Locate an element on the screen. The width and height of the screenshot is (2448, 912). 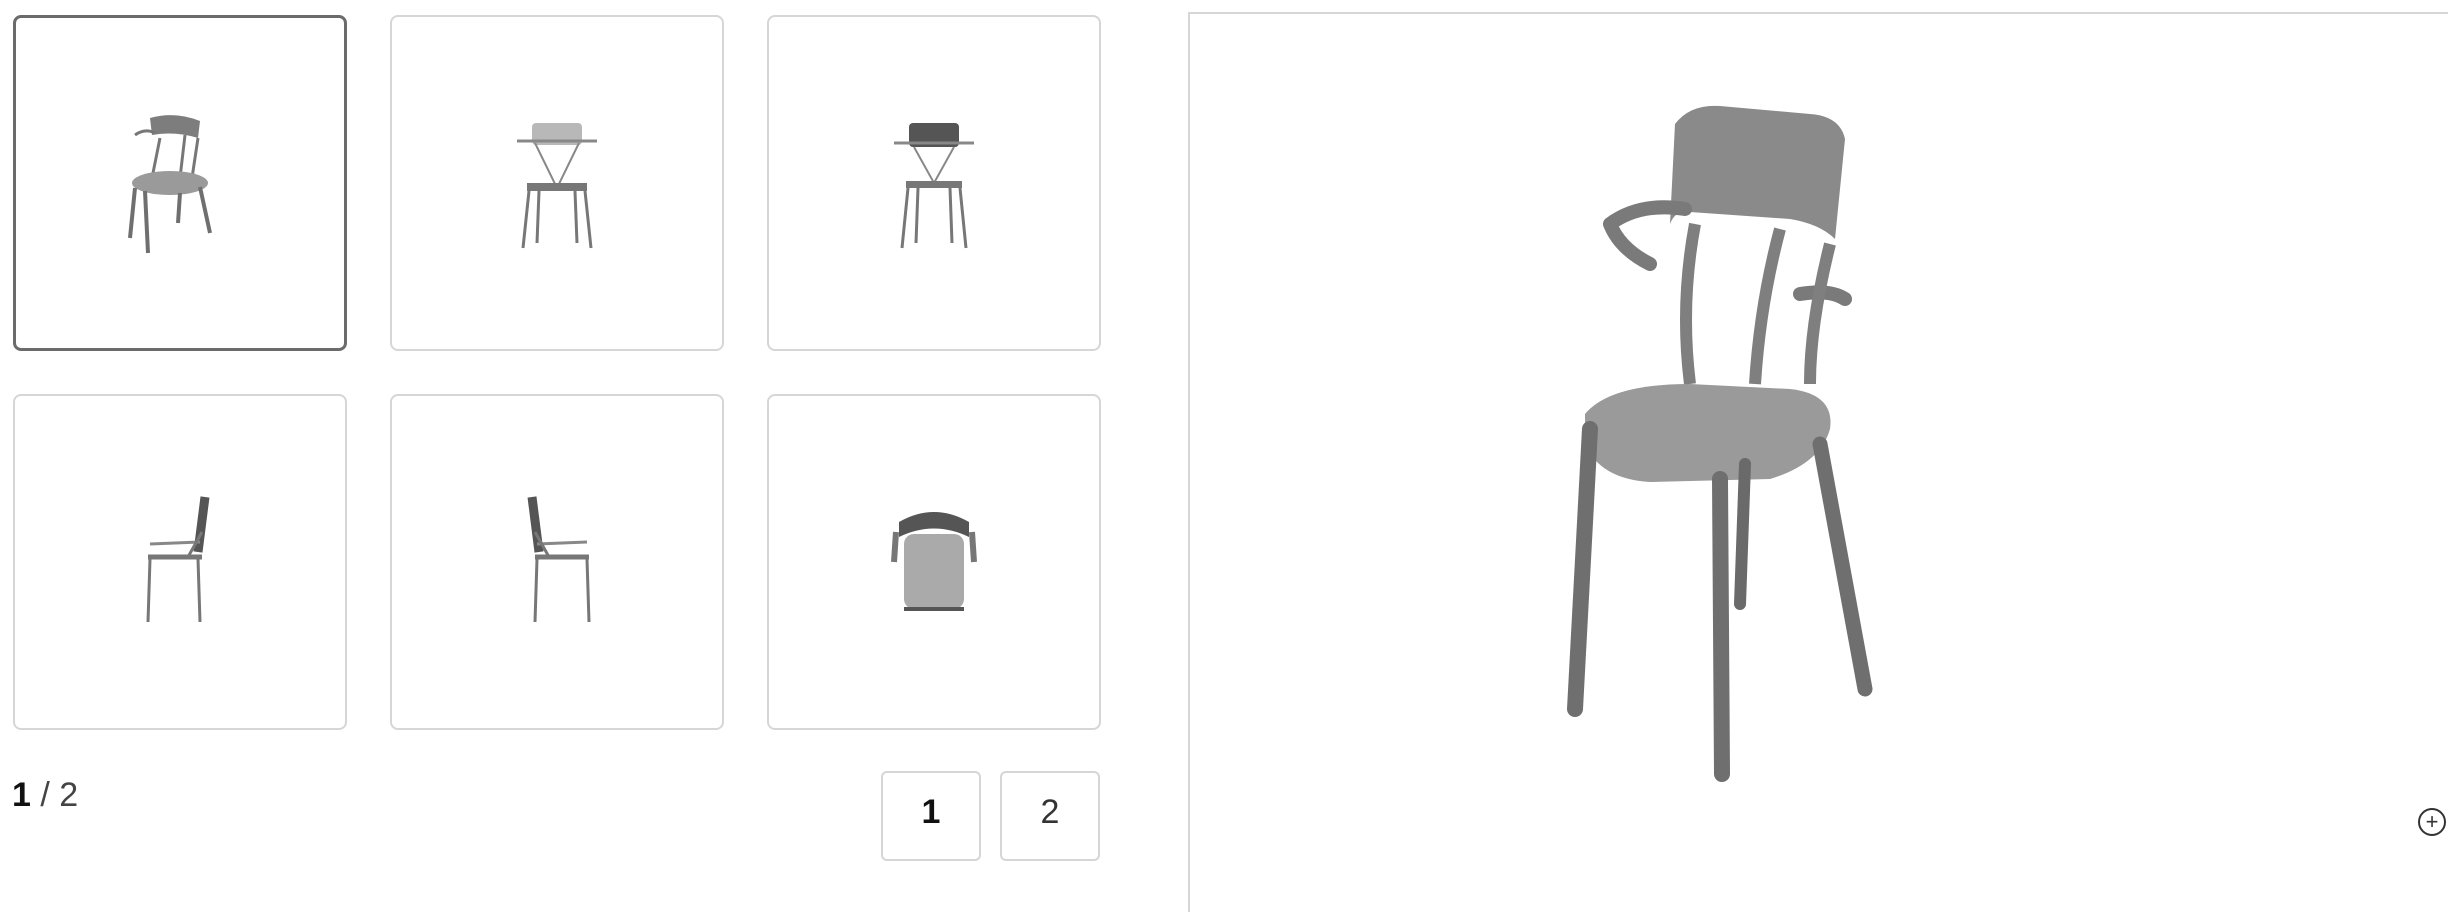
chair-side-left-image is located at coordinates (178, 559).